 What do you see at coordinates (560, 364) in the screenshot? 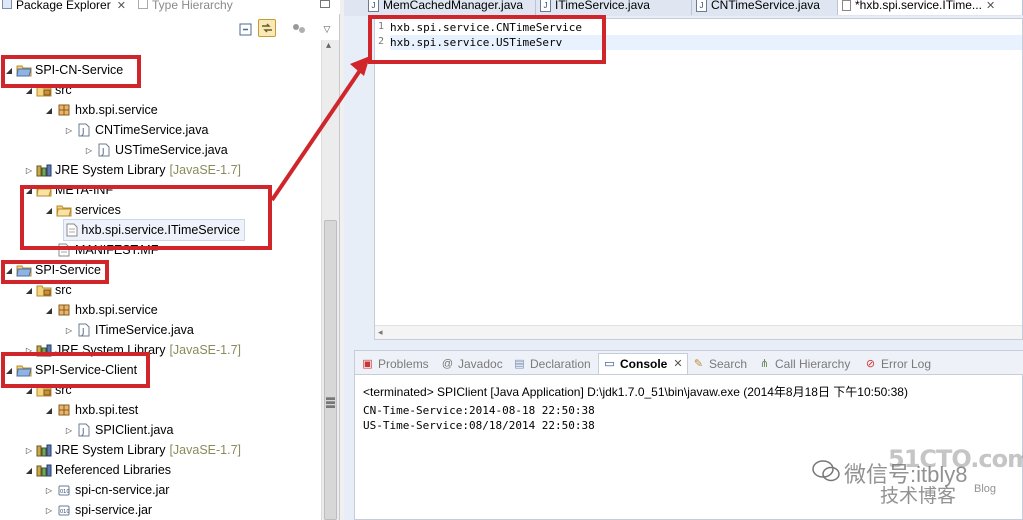
I see `tab-label: Declaration` at bounding box center [560, 364].